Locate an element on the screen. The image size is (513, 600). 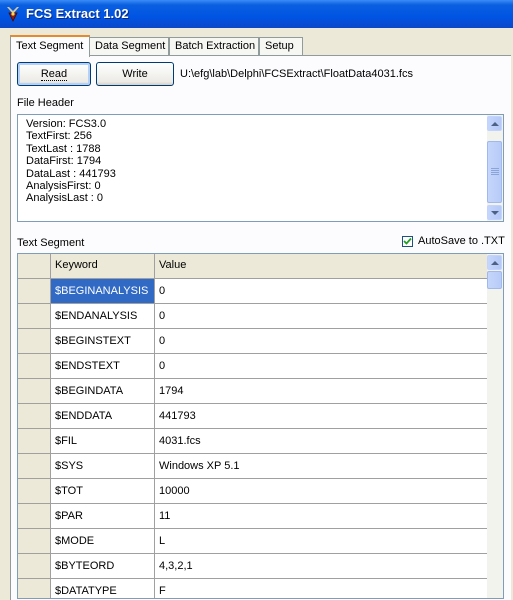
table-row: $BEGINSTEXT 0 is located at coordinates (253, 341).